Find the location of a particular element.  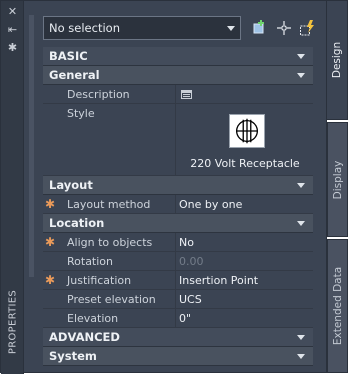

property-justification: ✱ Justification Insertion Point is located at coordinates (178, 280).